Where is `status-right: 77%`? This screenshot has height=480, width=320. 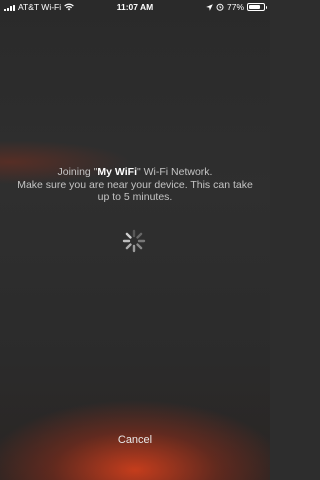 status-right: 77% is located at coordinates (236, 7).